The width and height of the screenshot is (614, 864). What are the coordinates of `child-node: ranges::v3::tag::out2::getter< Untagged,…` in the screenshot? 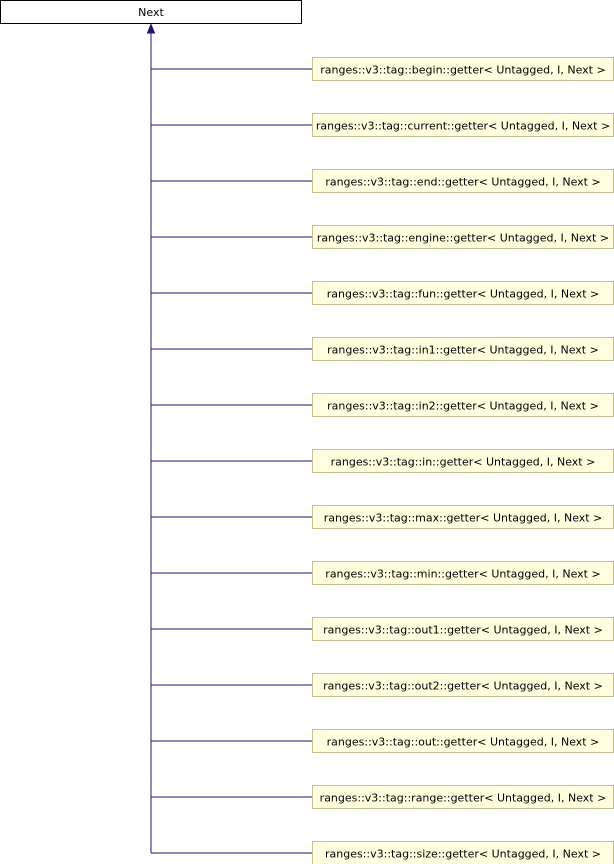 It's located at (463, 685).